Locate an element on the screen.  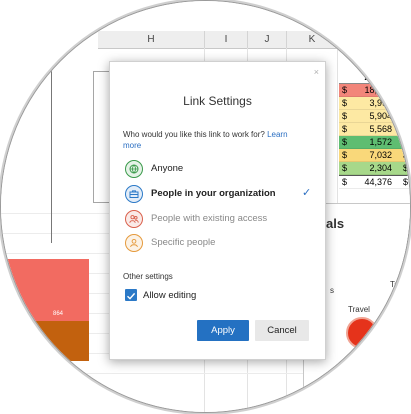
column-i-label: I is located at coordinates (226, 39).